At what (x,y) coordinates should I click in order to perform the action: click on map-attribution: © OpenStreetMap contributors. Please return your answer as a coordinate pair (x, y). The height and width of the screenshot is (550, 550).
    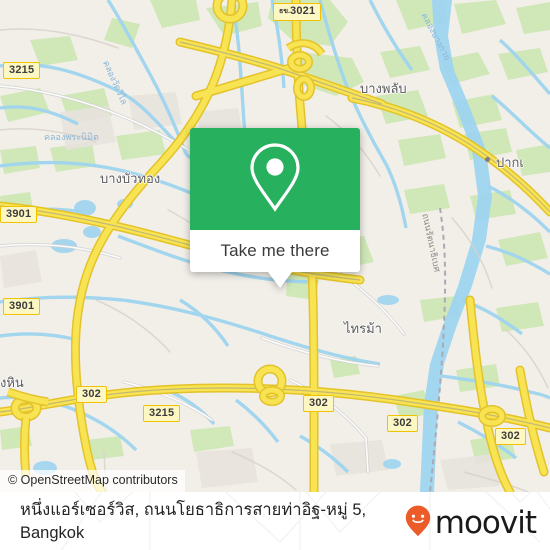
    Looking at the image, I should click on (92, 481).